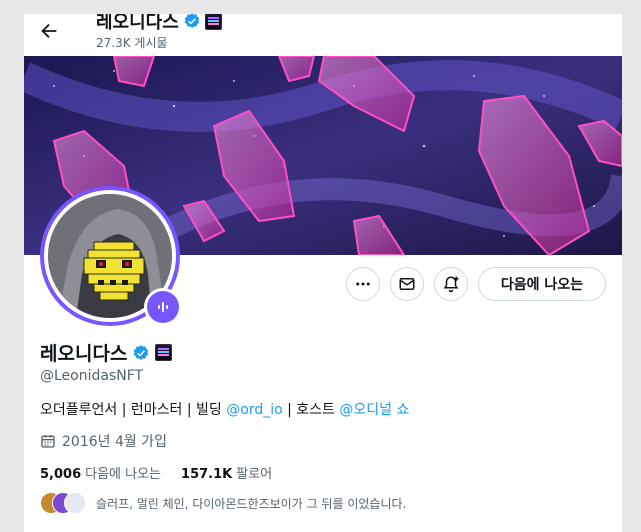 This screenshot has width=641, height=532. I want to click on followed-by-text: 슬러프, 멀린 체인, 다이아몬드한즈보이가 그 뒤를 이었습니다., so click(251, 503).